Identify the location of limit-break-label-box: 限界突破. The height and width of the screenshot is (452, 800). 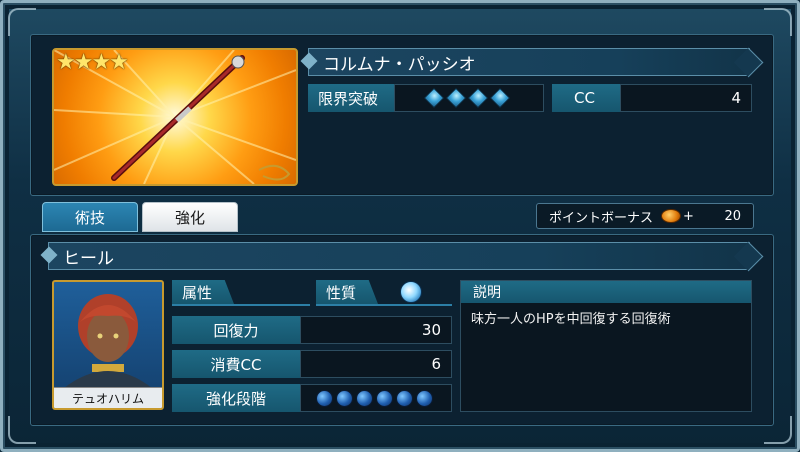
(351, 98).